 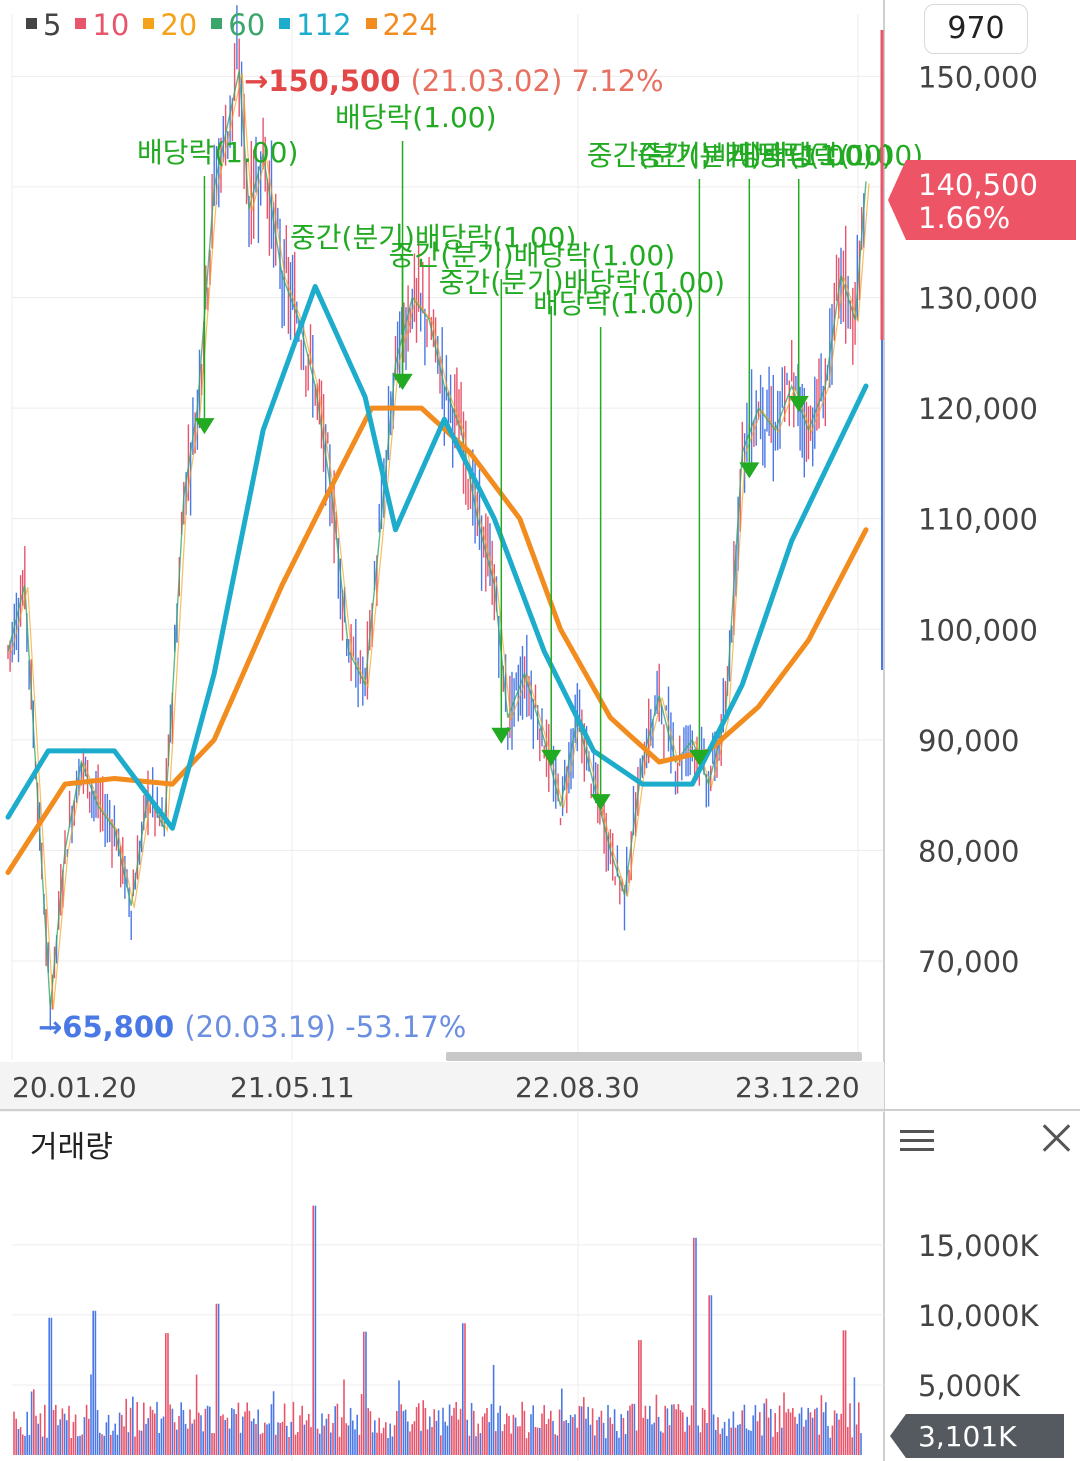 I want to click on ma-count-box: 970, so click(x=976, y=29).